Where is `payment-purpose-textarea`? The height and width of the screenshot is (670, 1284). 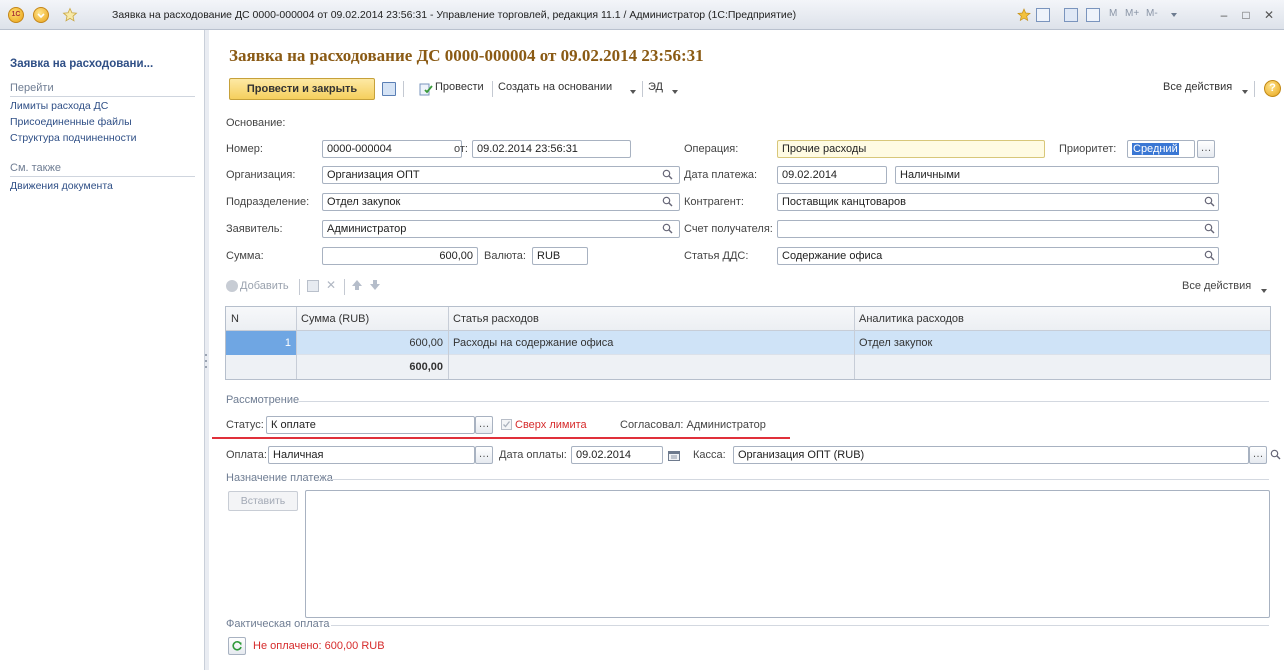 payment-purpose-textarea is located at coordinates (787, 554).